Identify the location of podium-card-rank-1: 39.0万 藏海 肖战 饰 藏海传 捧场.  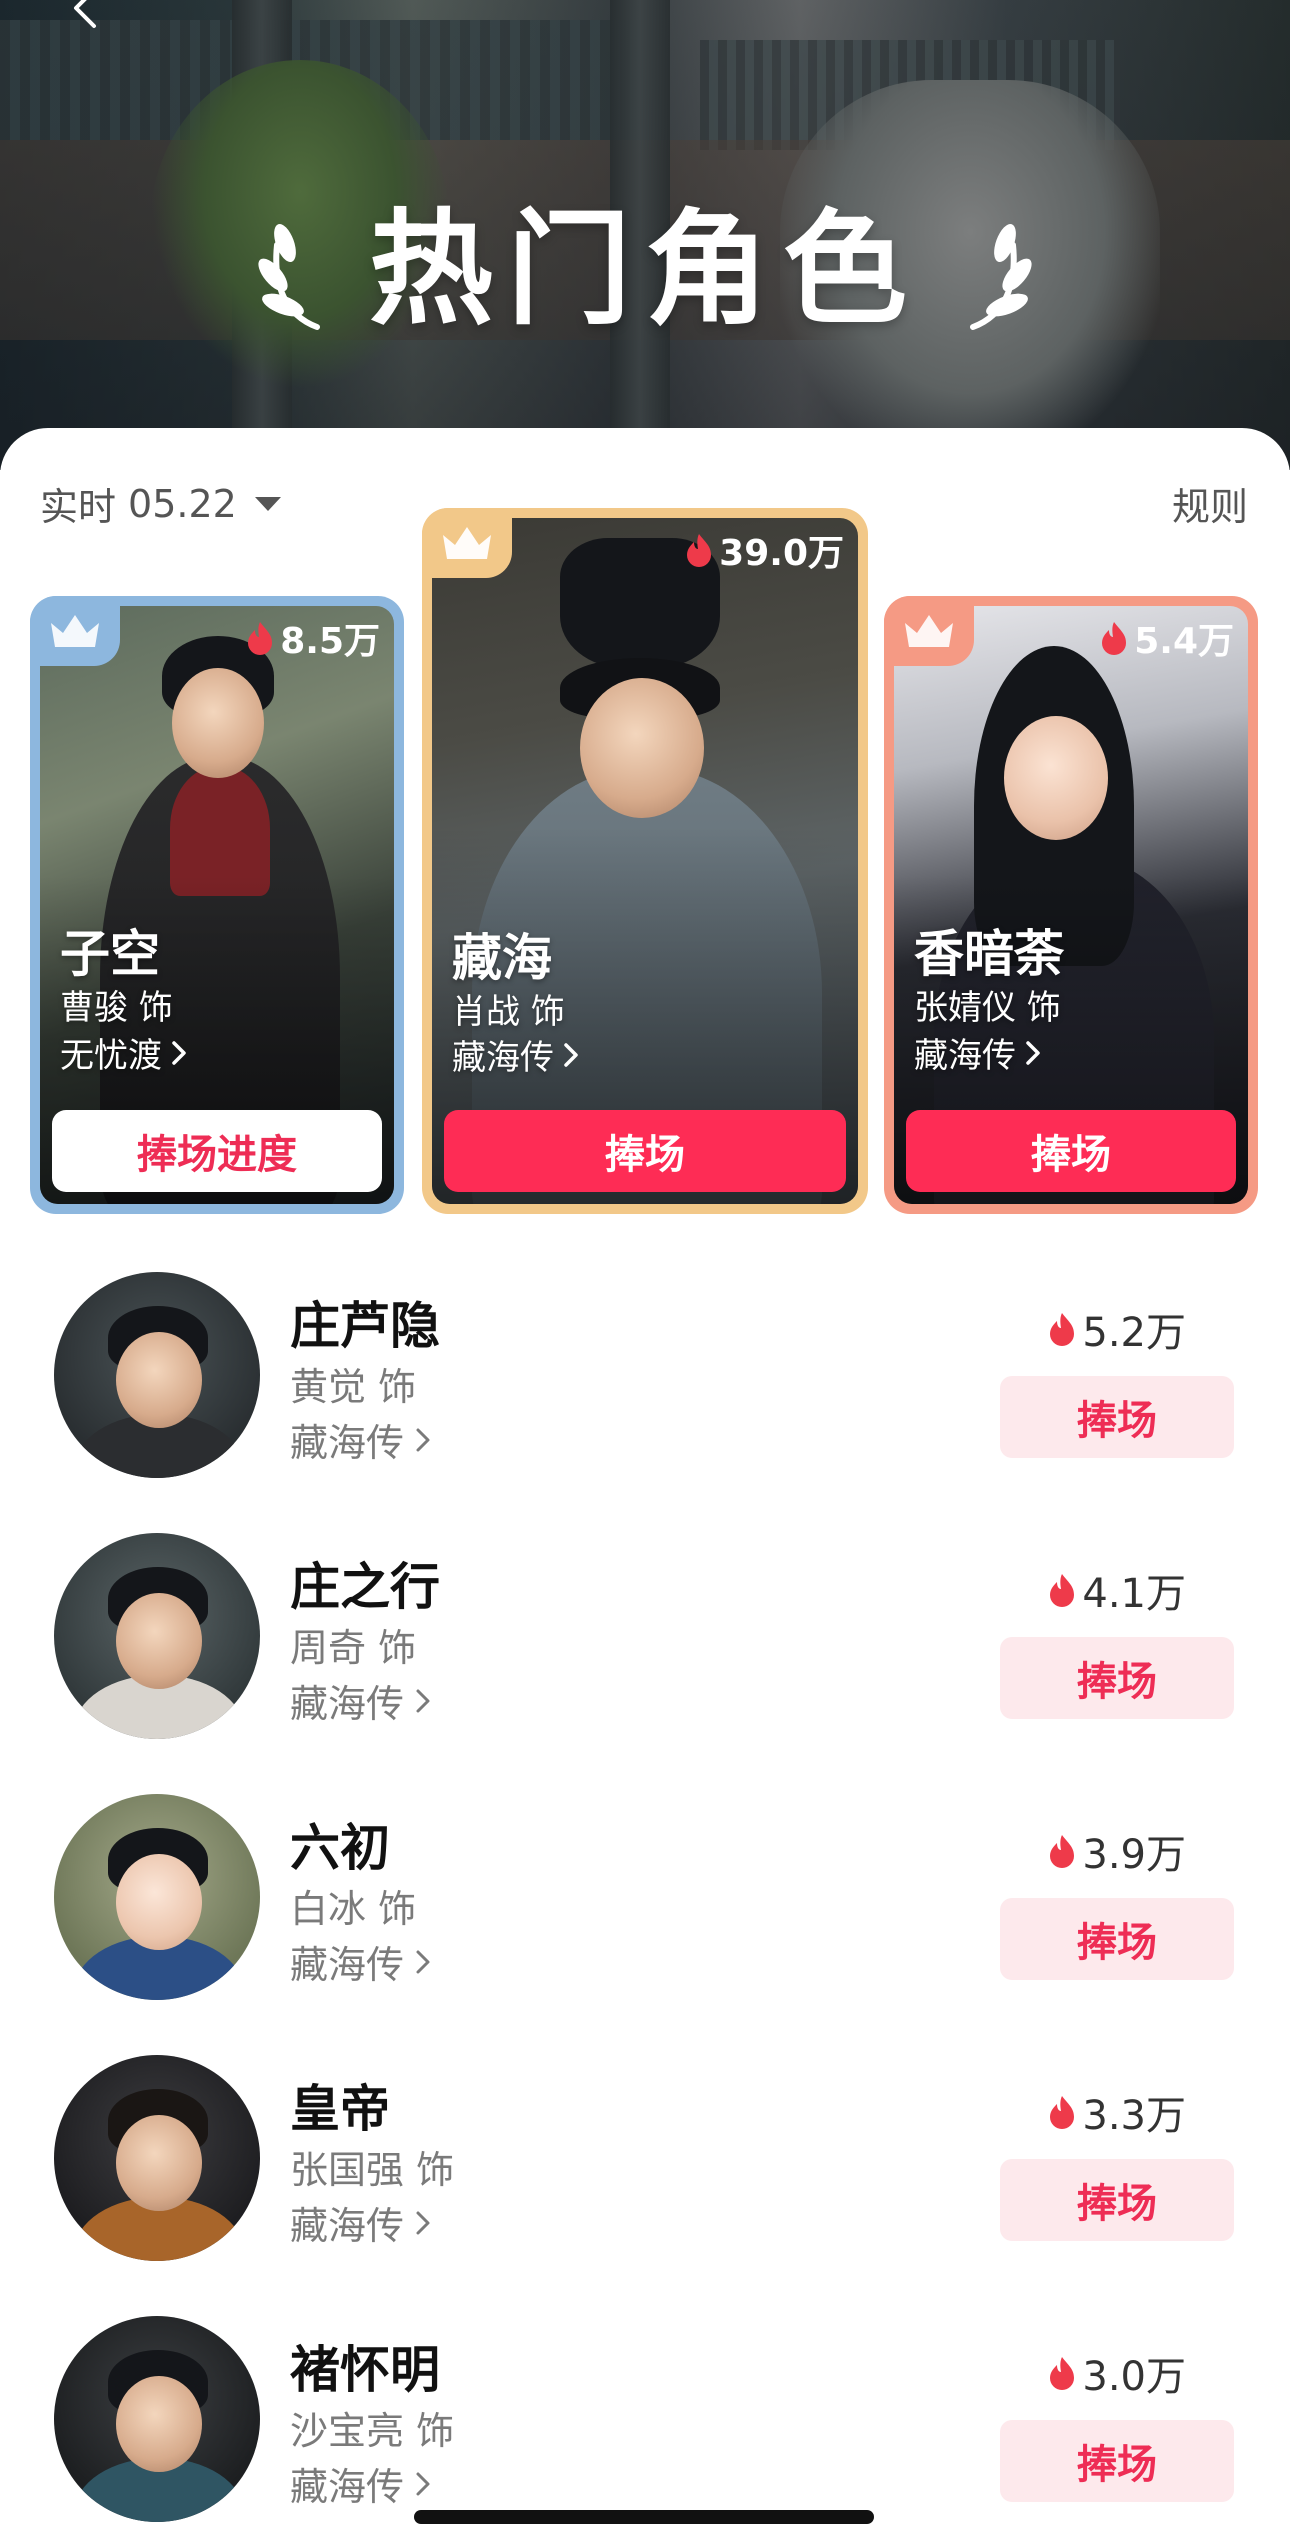
(645, 861).